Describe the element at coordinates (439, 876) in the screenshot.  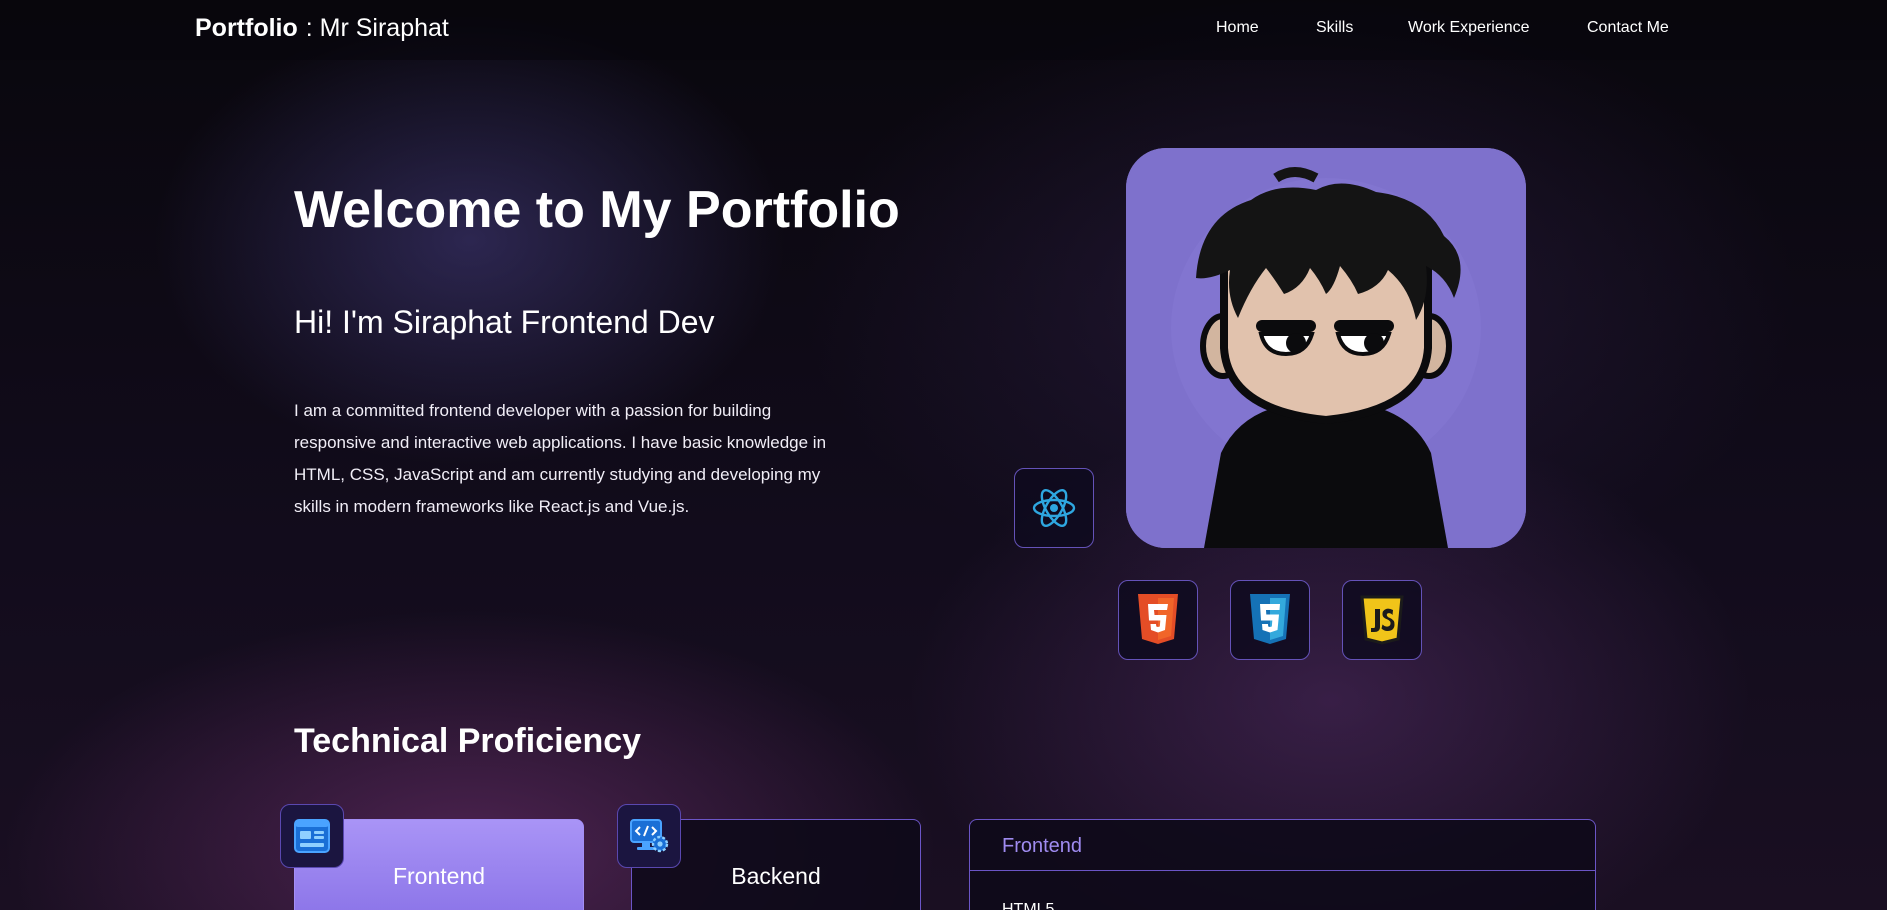
I see `frontend-card-label: Frontend` at that location.